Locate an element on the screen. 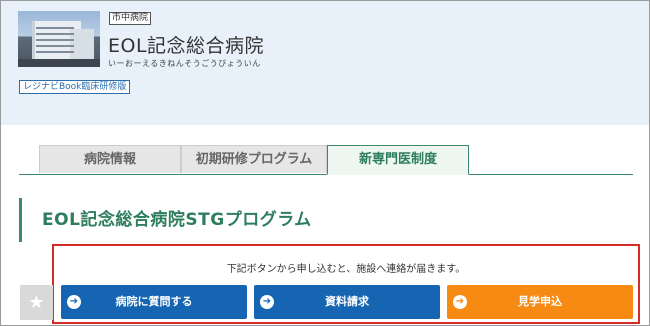 This screenshot has height=326, width=650. city-hospital-tag: 市中病院 is located at coordinates (130, 18).